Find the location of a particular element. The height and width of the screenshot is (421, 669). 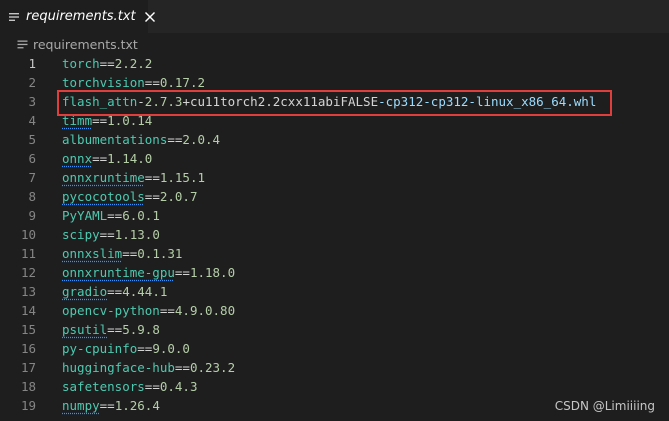

code-line: 5 albumentations==2.0.4 is located at coordinates (334, 139).